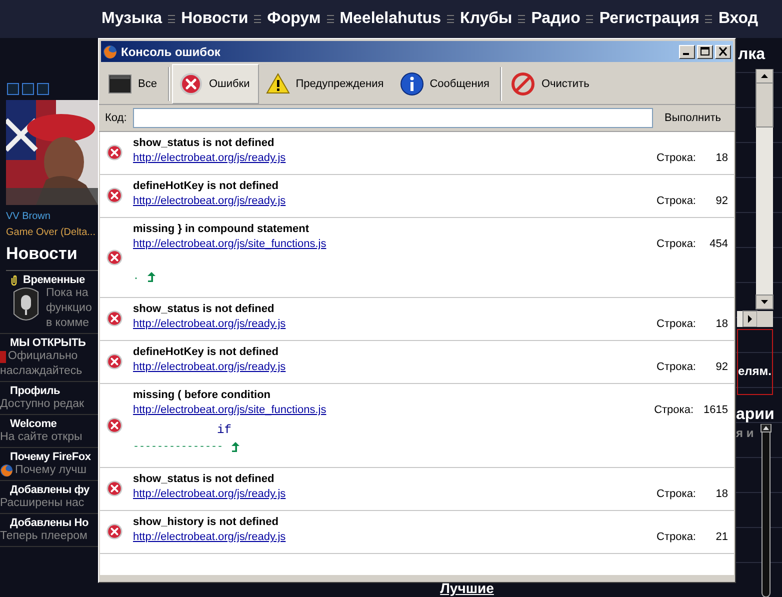 This screenshot has height=597, width=782. I want to click on news-title: Welcome, so click(33, 424).